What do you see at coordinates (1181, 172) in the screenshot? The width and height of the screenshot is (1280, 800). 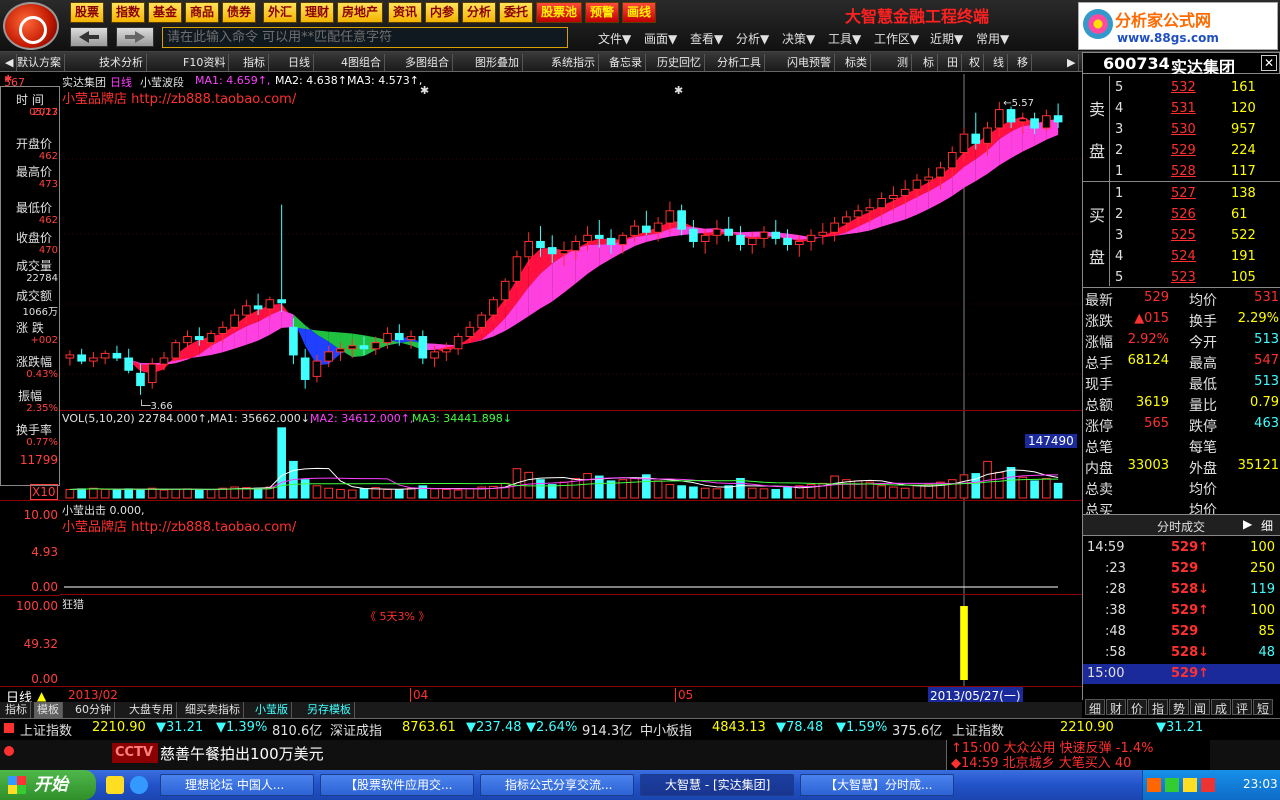 I see `sell-row-4: 1 528 117` at bounding box center [1181, 172].